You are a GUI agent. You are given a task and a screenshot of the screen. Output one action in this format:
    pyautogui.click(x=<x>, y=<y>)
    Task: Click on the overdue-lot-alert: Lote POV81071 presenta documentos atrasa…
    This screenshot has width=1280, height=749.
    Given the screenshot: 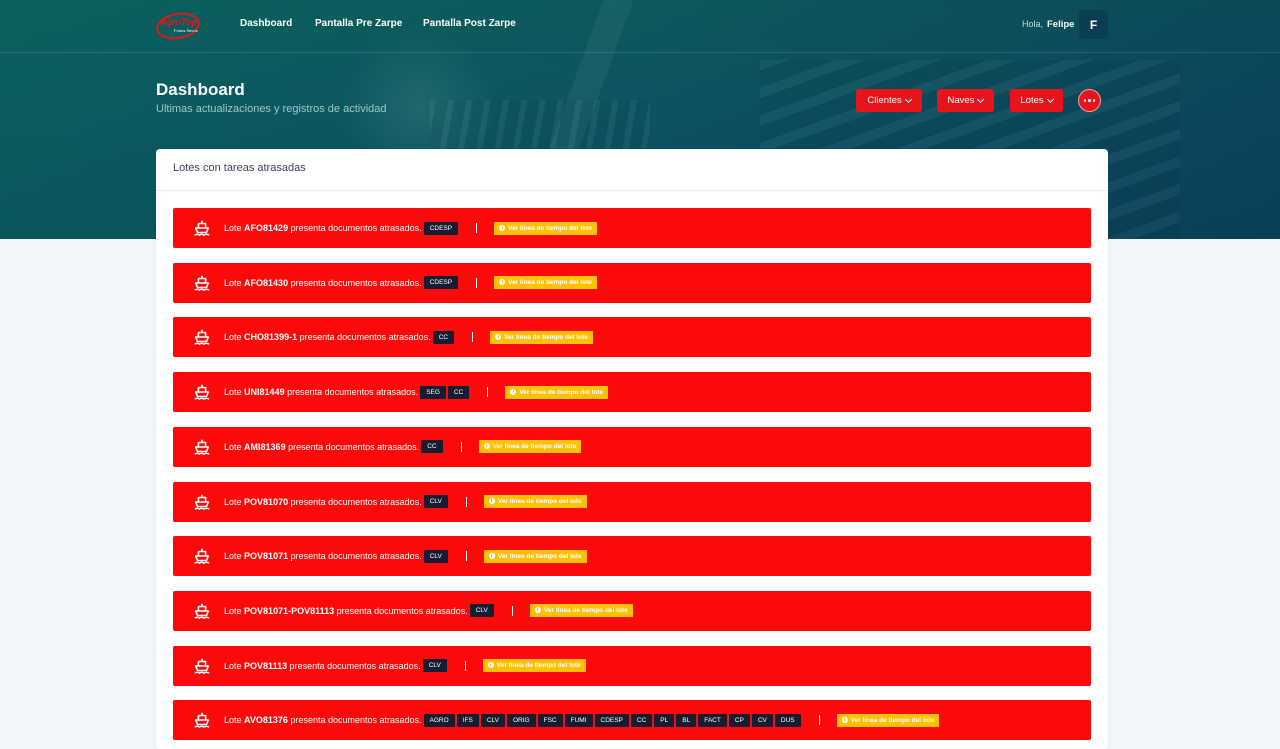 What is the action you would take?
    pyautogui.click(x=632, y=556)
    